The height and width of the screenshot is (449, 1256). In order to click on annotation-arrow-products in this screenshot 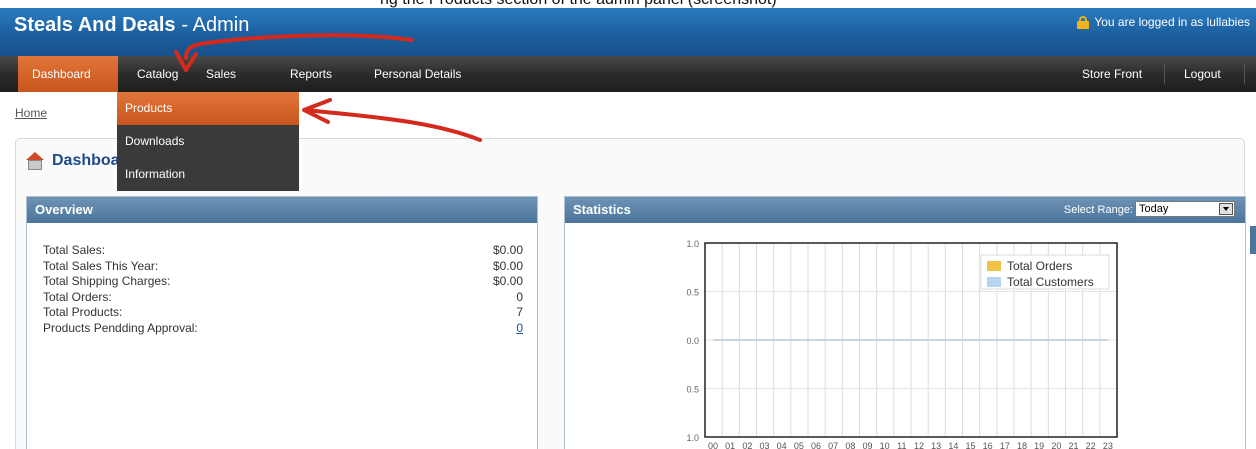, I will do `click(393, 125)`.